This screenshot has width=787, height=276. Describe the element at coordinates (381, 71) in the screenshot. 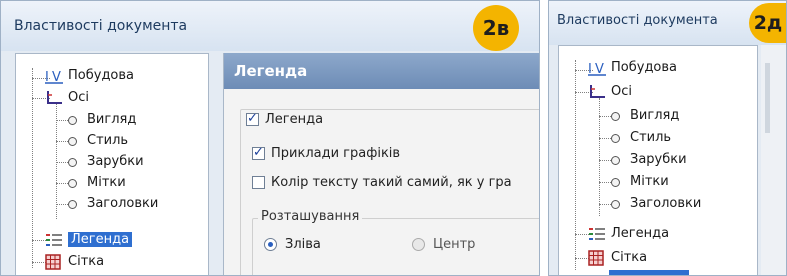

I see `legend-panel-header: Легенда` at that location.